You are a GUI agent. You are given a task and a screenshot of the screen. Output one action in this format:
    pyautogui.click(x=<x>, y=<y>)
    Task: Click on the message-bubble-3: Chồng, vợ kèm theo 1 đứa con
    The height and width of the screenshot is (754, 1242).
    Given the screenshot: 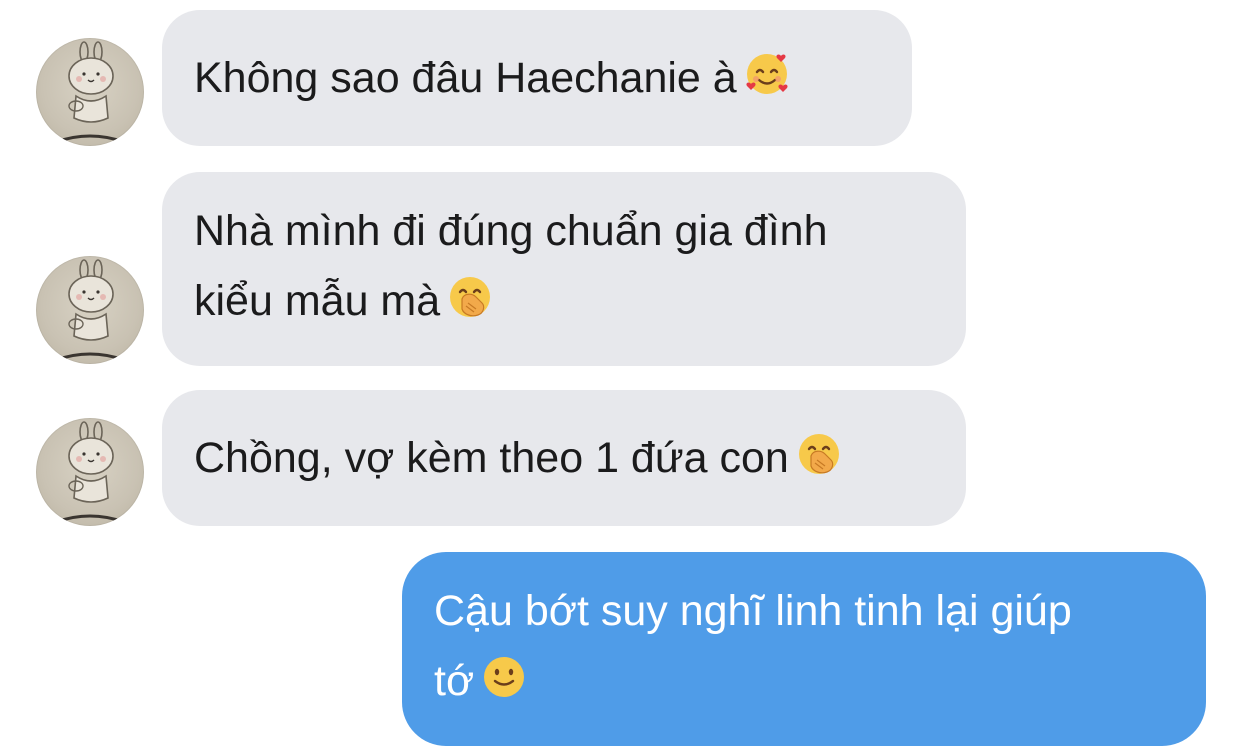 What is the action you would take?
    pyautogui.click(x=564, y=458)
    